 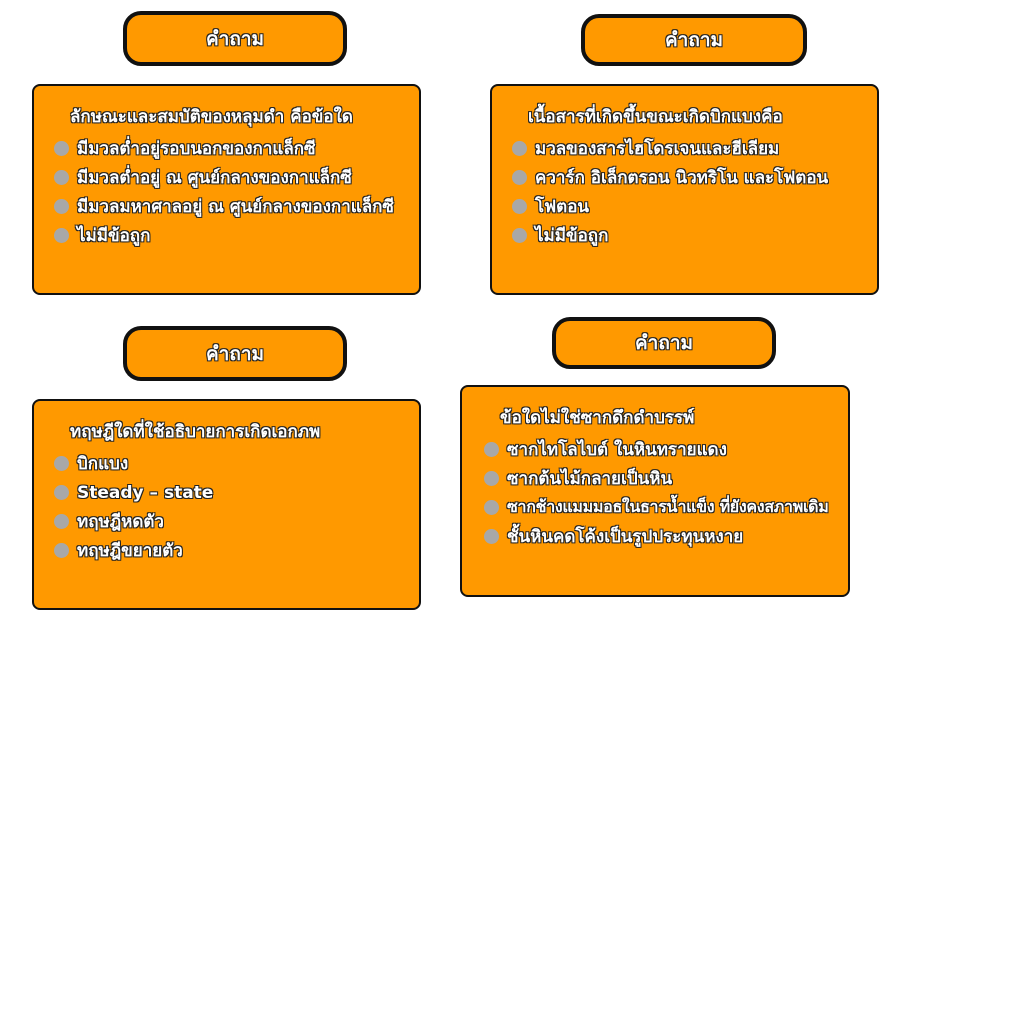 What do you see at coordinates (229, 550) in the screenshot?
I see `answer-option-4: ทฤษฎีขยายตัว` at bounding box center [229, 550].